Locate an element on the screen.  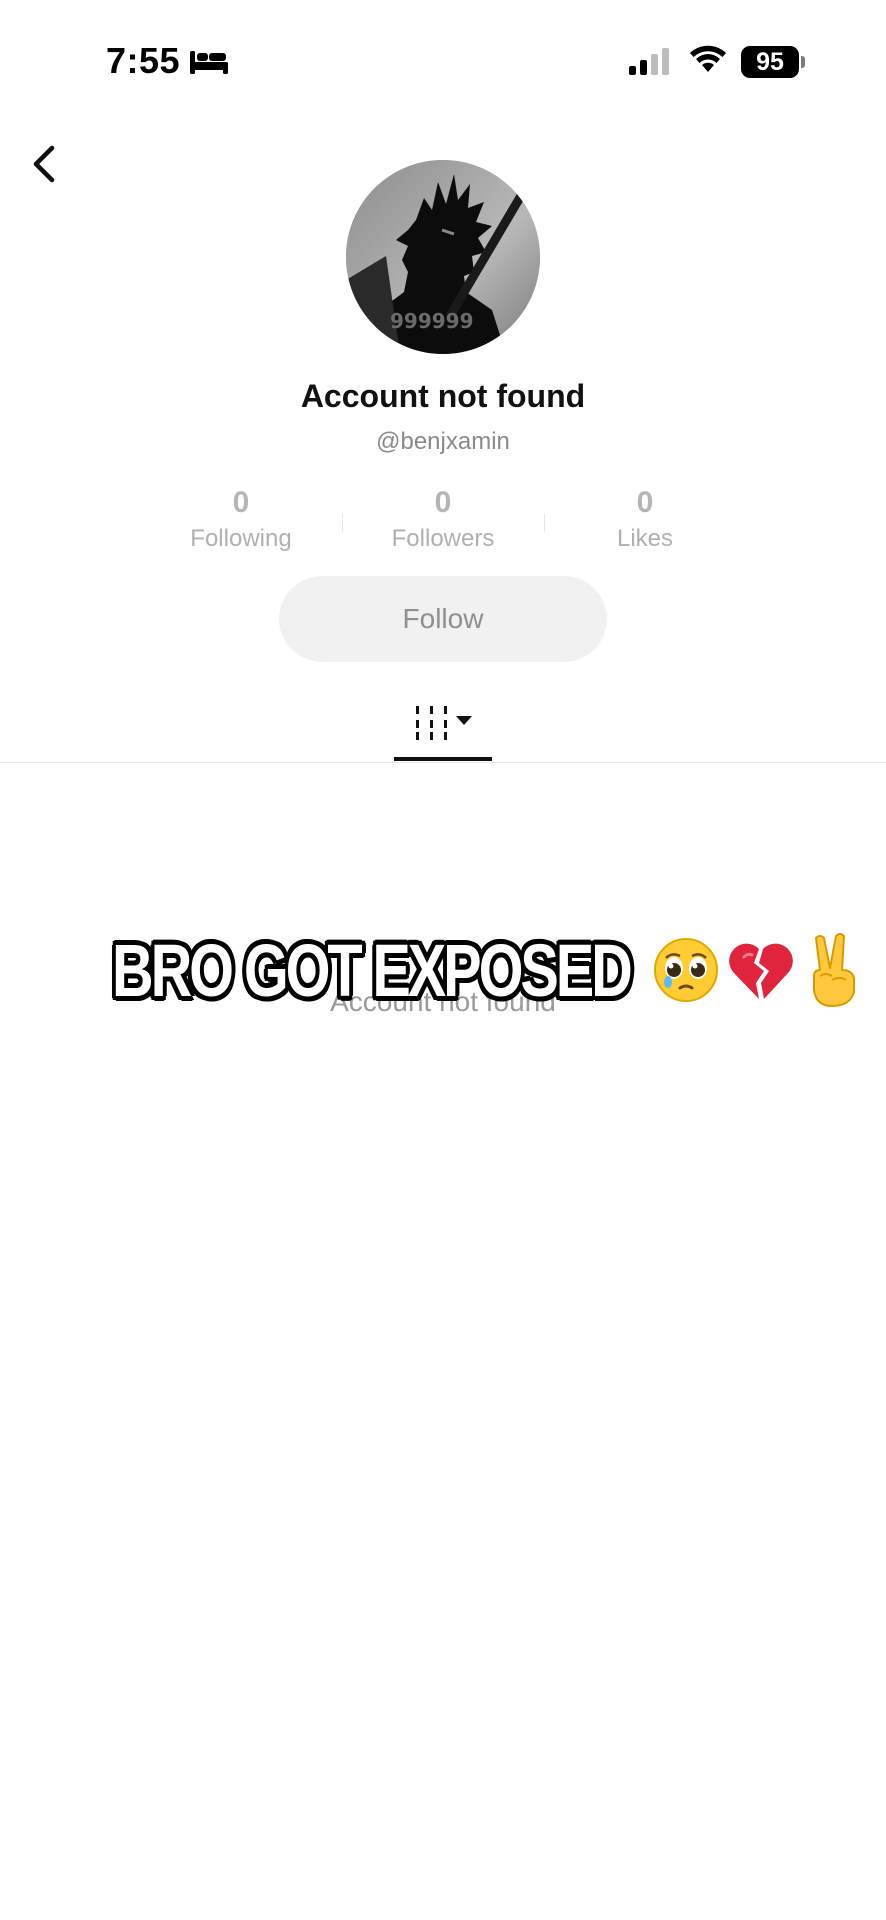
status-time: 7:55 is located at coordinates (143, 60).